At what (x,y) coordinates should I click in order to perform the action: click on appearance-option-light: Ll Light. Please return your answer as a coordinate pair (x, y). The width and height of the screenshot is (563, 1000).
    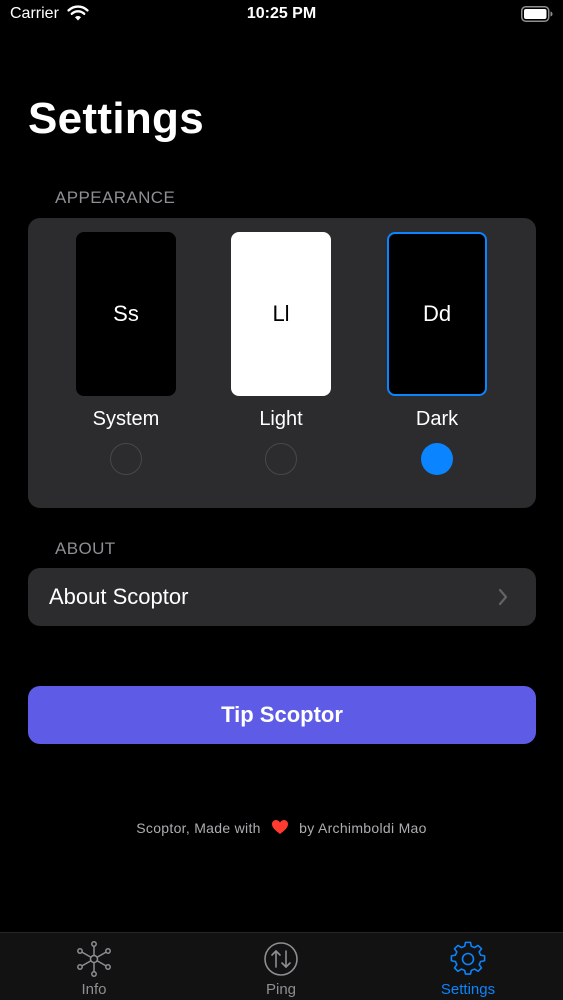
    Looking at the image, I should click on (281, 357).